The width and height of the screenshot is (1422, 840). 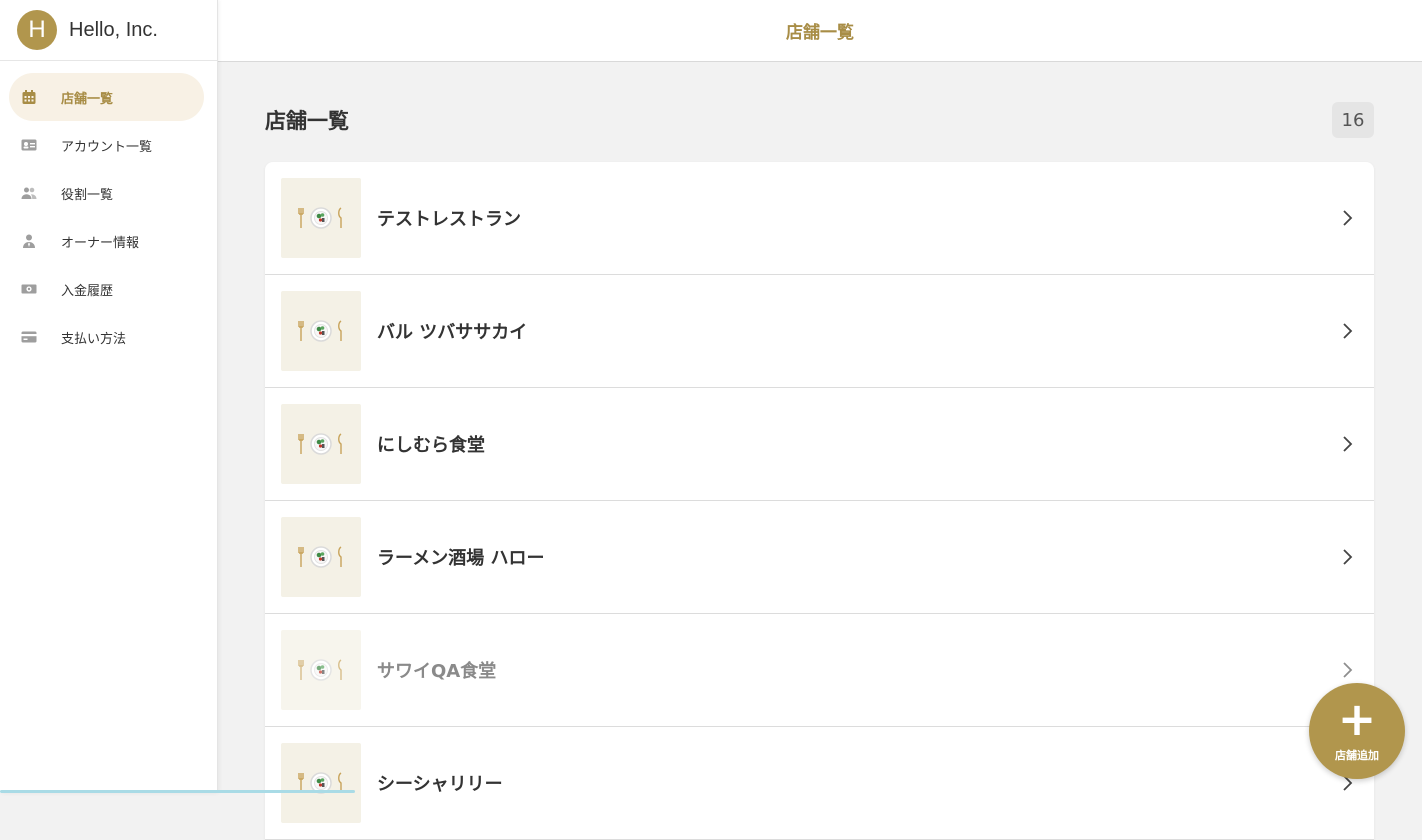 I want to click on header-title: 店舗一覧, so click(x=820, y=30).